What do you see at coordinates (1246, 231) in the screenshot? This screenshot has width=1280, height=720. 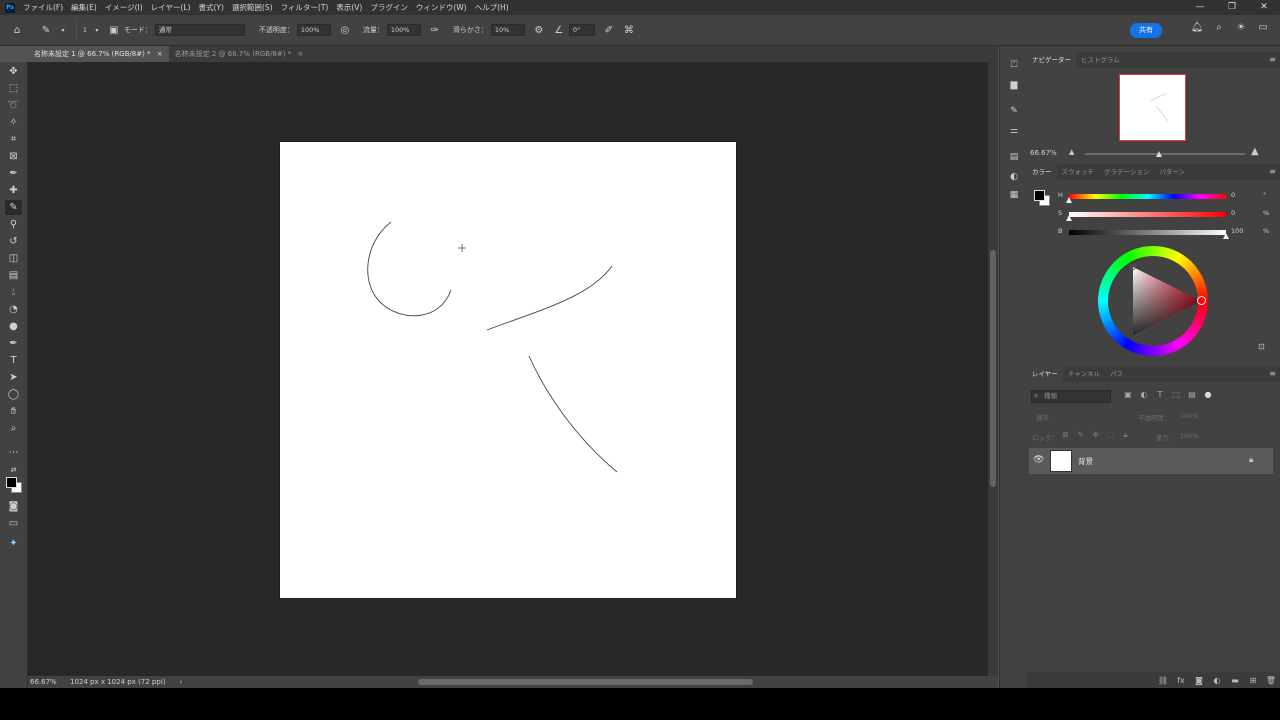 I see `brightness-value: 100` at bounding box center [1246, 231].